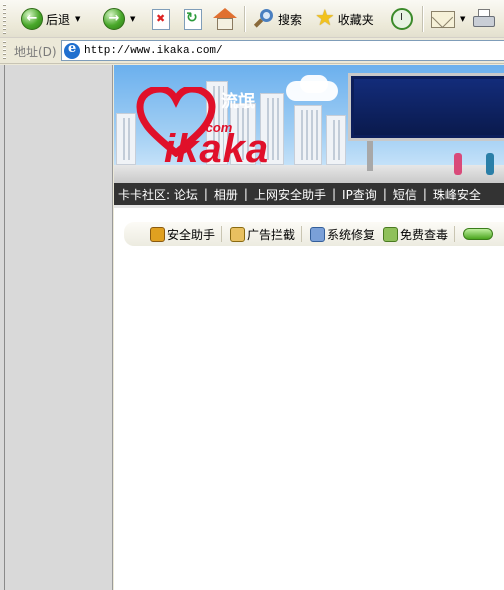 The image size is (504, 590). I want to click on address-bar: 地址(D) http://www.ikaka.com/, so click(252, 51).